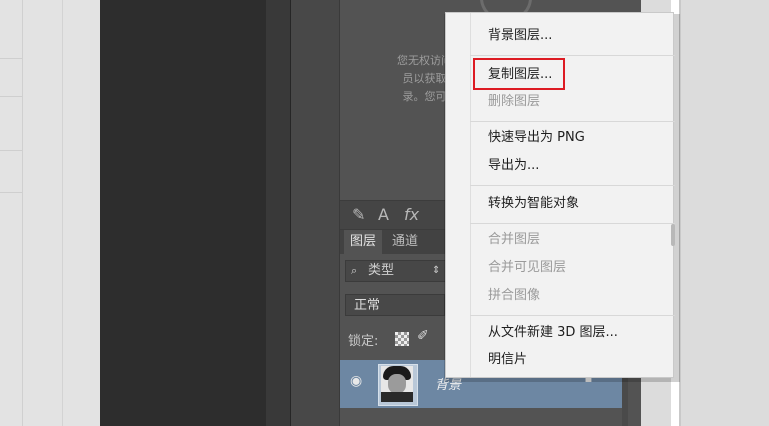  I want to click on tab-channels: 通道, so click(405, 242).